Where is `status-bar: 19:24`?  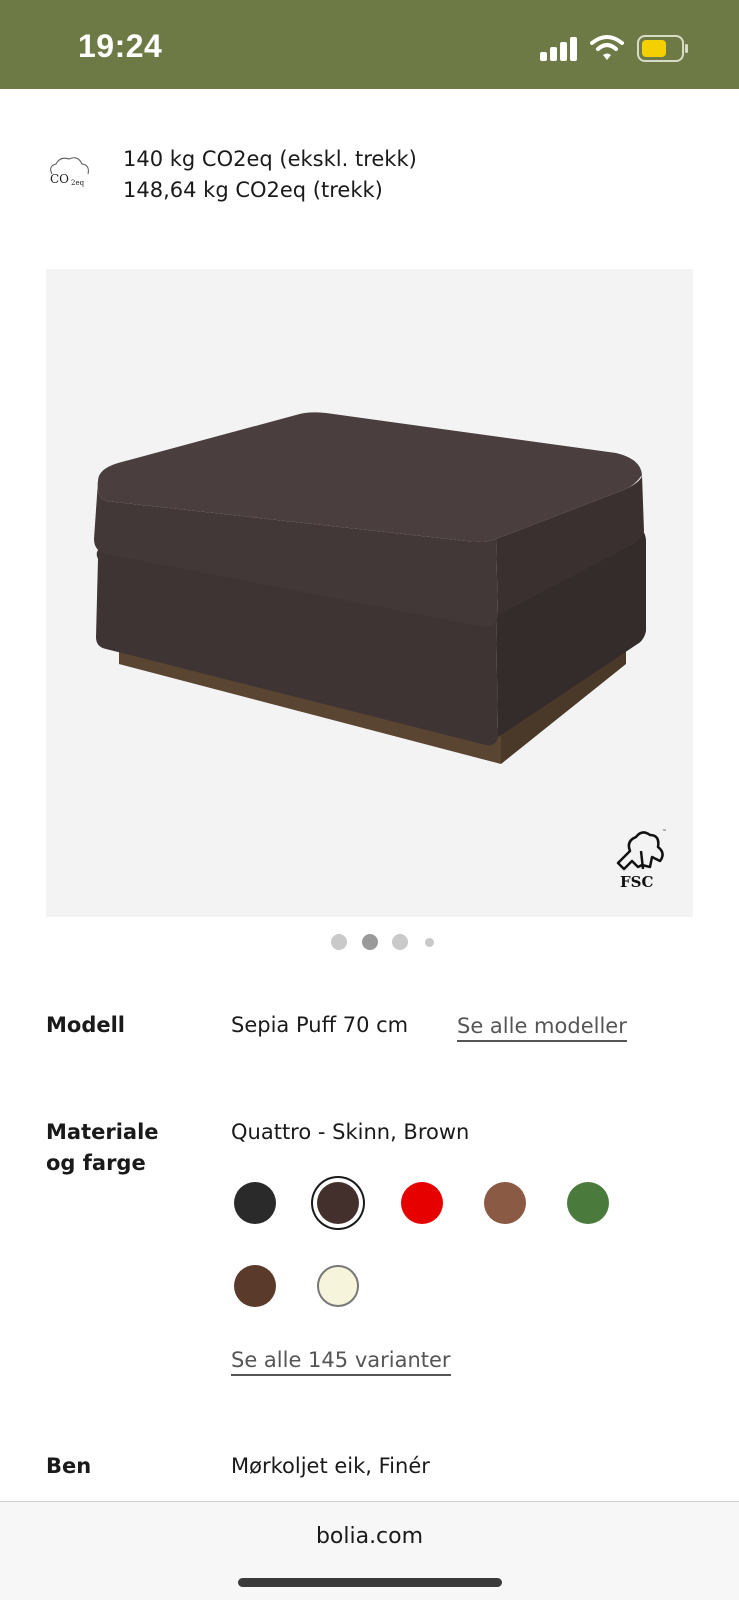 status-bar: 19:24 is located at coordinates (369, 44).